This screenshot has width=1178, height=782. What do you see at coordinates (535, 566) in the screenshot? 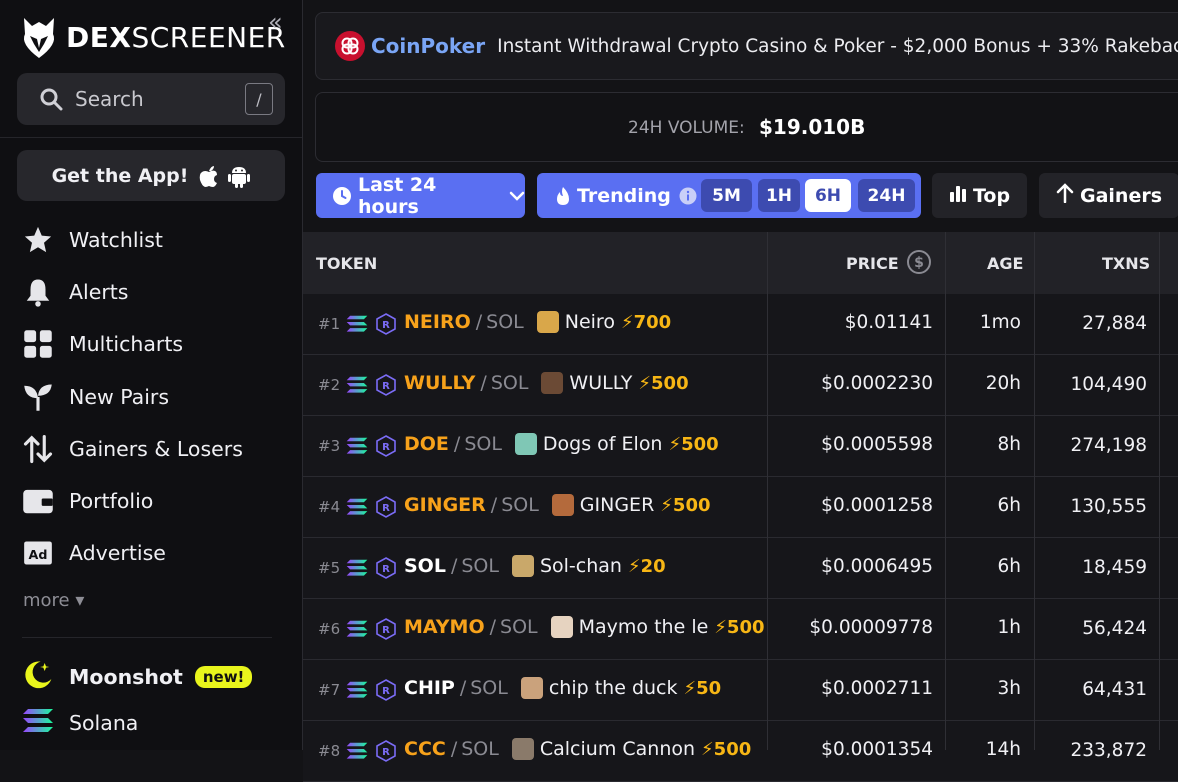
I see `token-cell: SOL / SOL Sol-chan ⚡20` at bounding box center [535, 566].